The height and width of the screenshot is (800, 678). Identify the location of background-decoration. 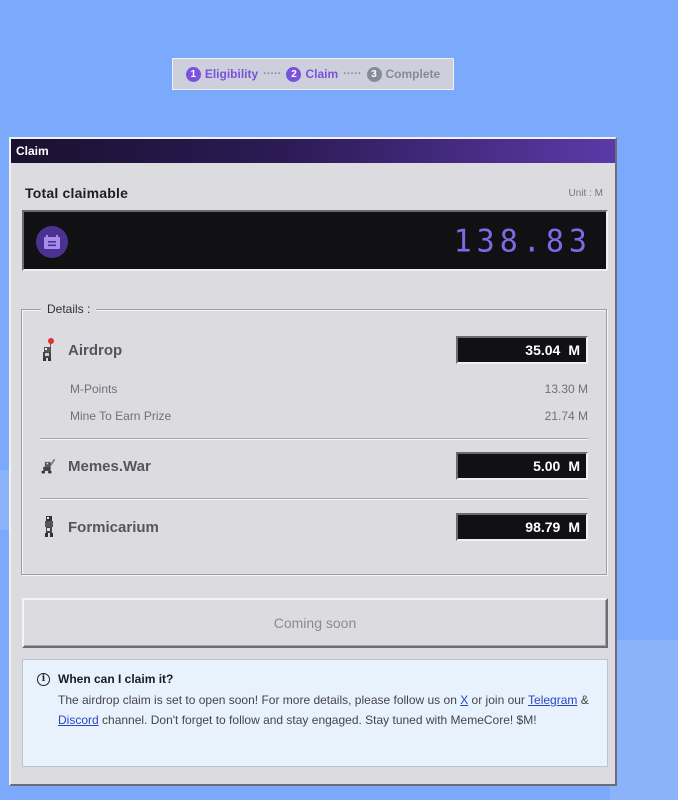
(644, 720).